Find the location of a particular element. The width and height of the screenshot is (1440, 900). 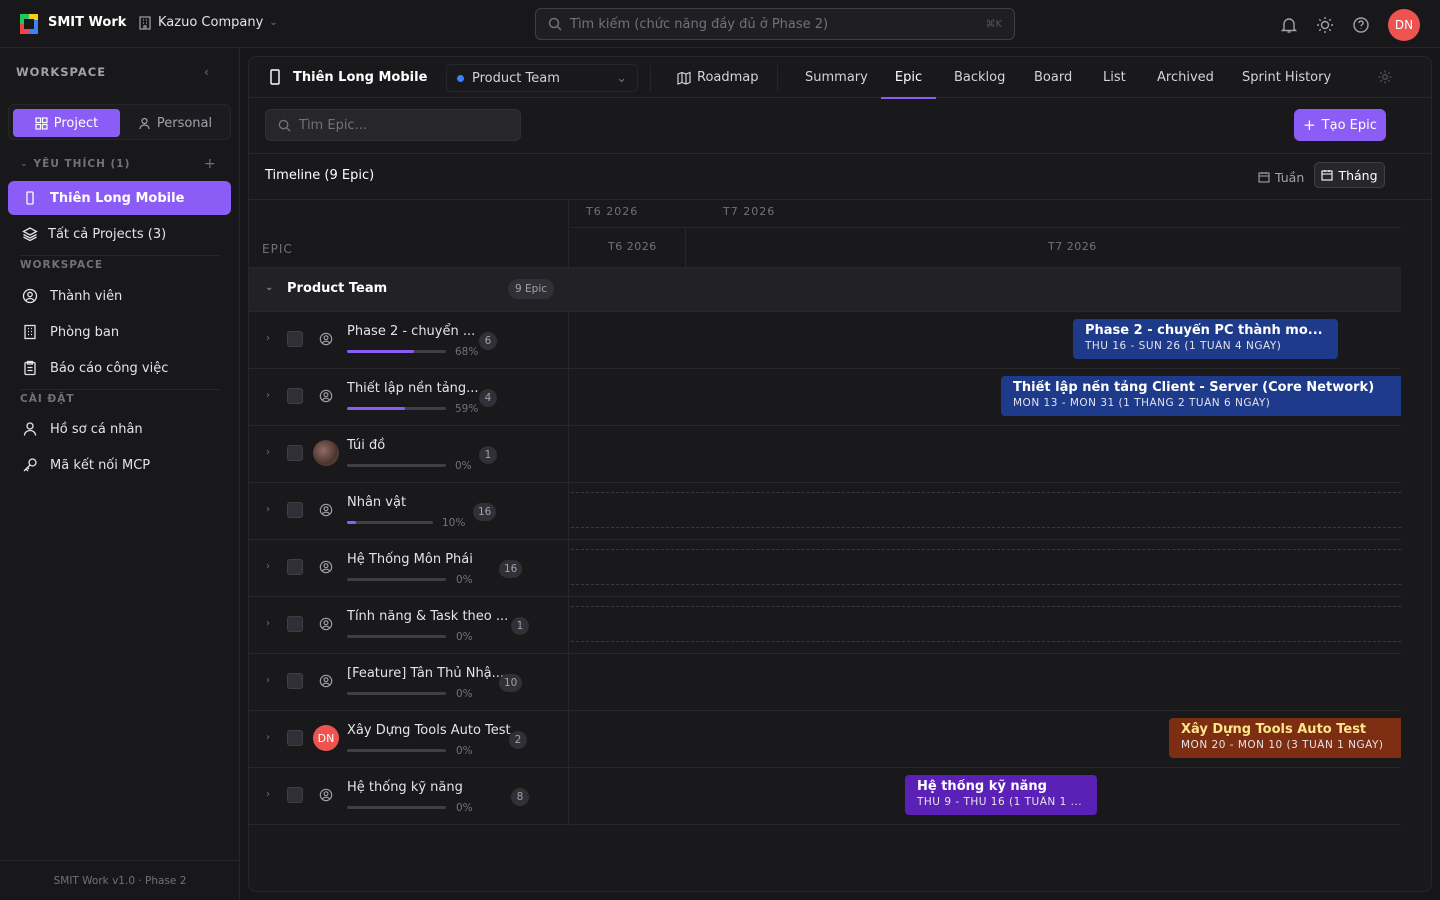

company-switcher: Kazuo Company ⌄ is located at coordinates (208, 22).